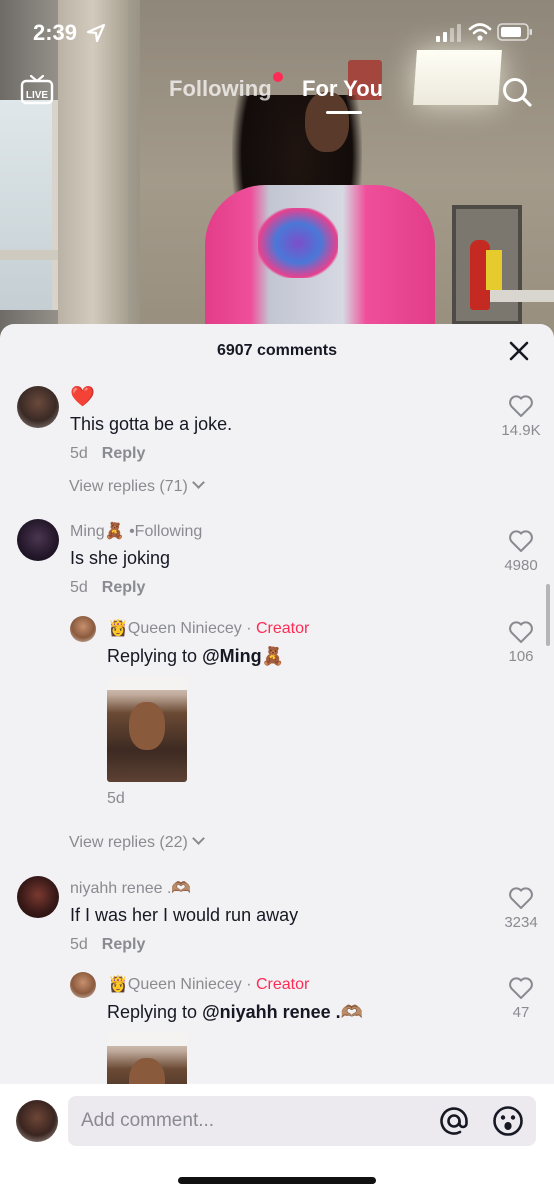  I want to click on view-replies-button: View replies (22), so click(137, 842).